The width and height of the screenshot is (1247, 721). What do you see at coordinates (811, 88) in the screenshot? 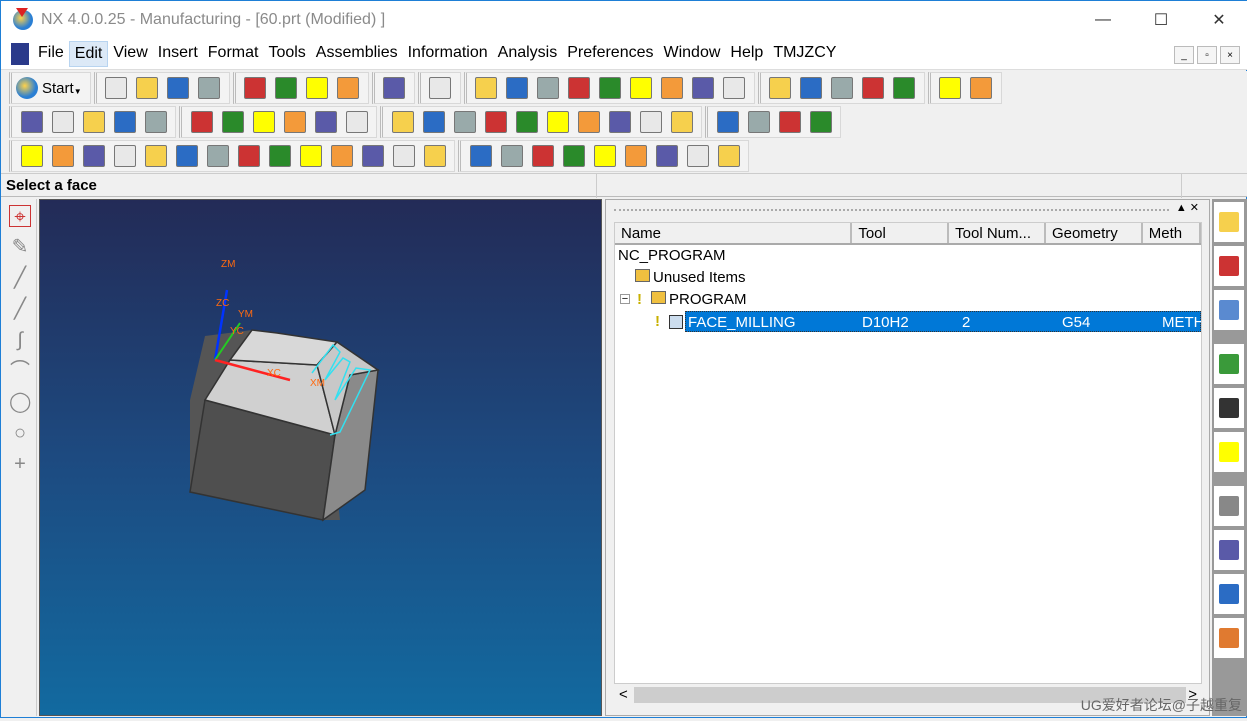
I see `orient-icon` at bounding box center [811, 88].